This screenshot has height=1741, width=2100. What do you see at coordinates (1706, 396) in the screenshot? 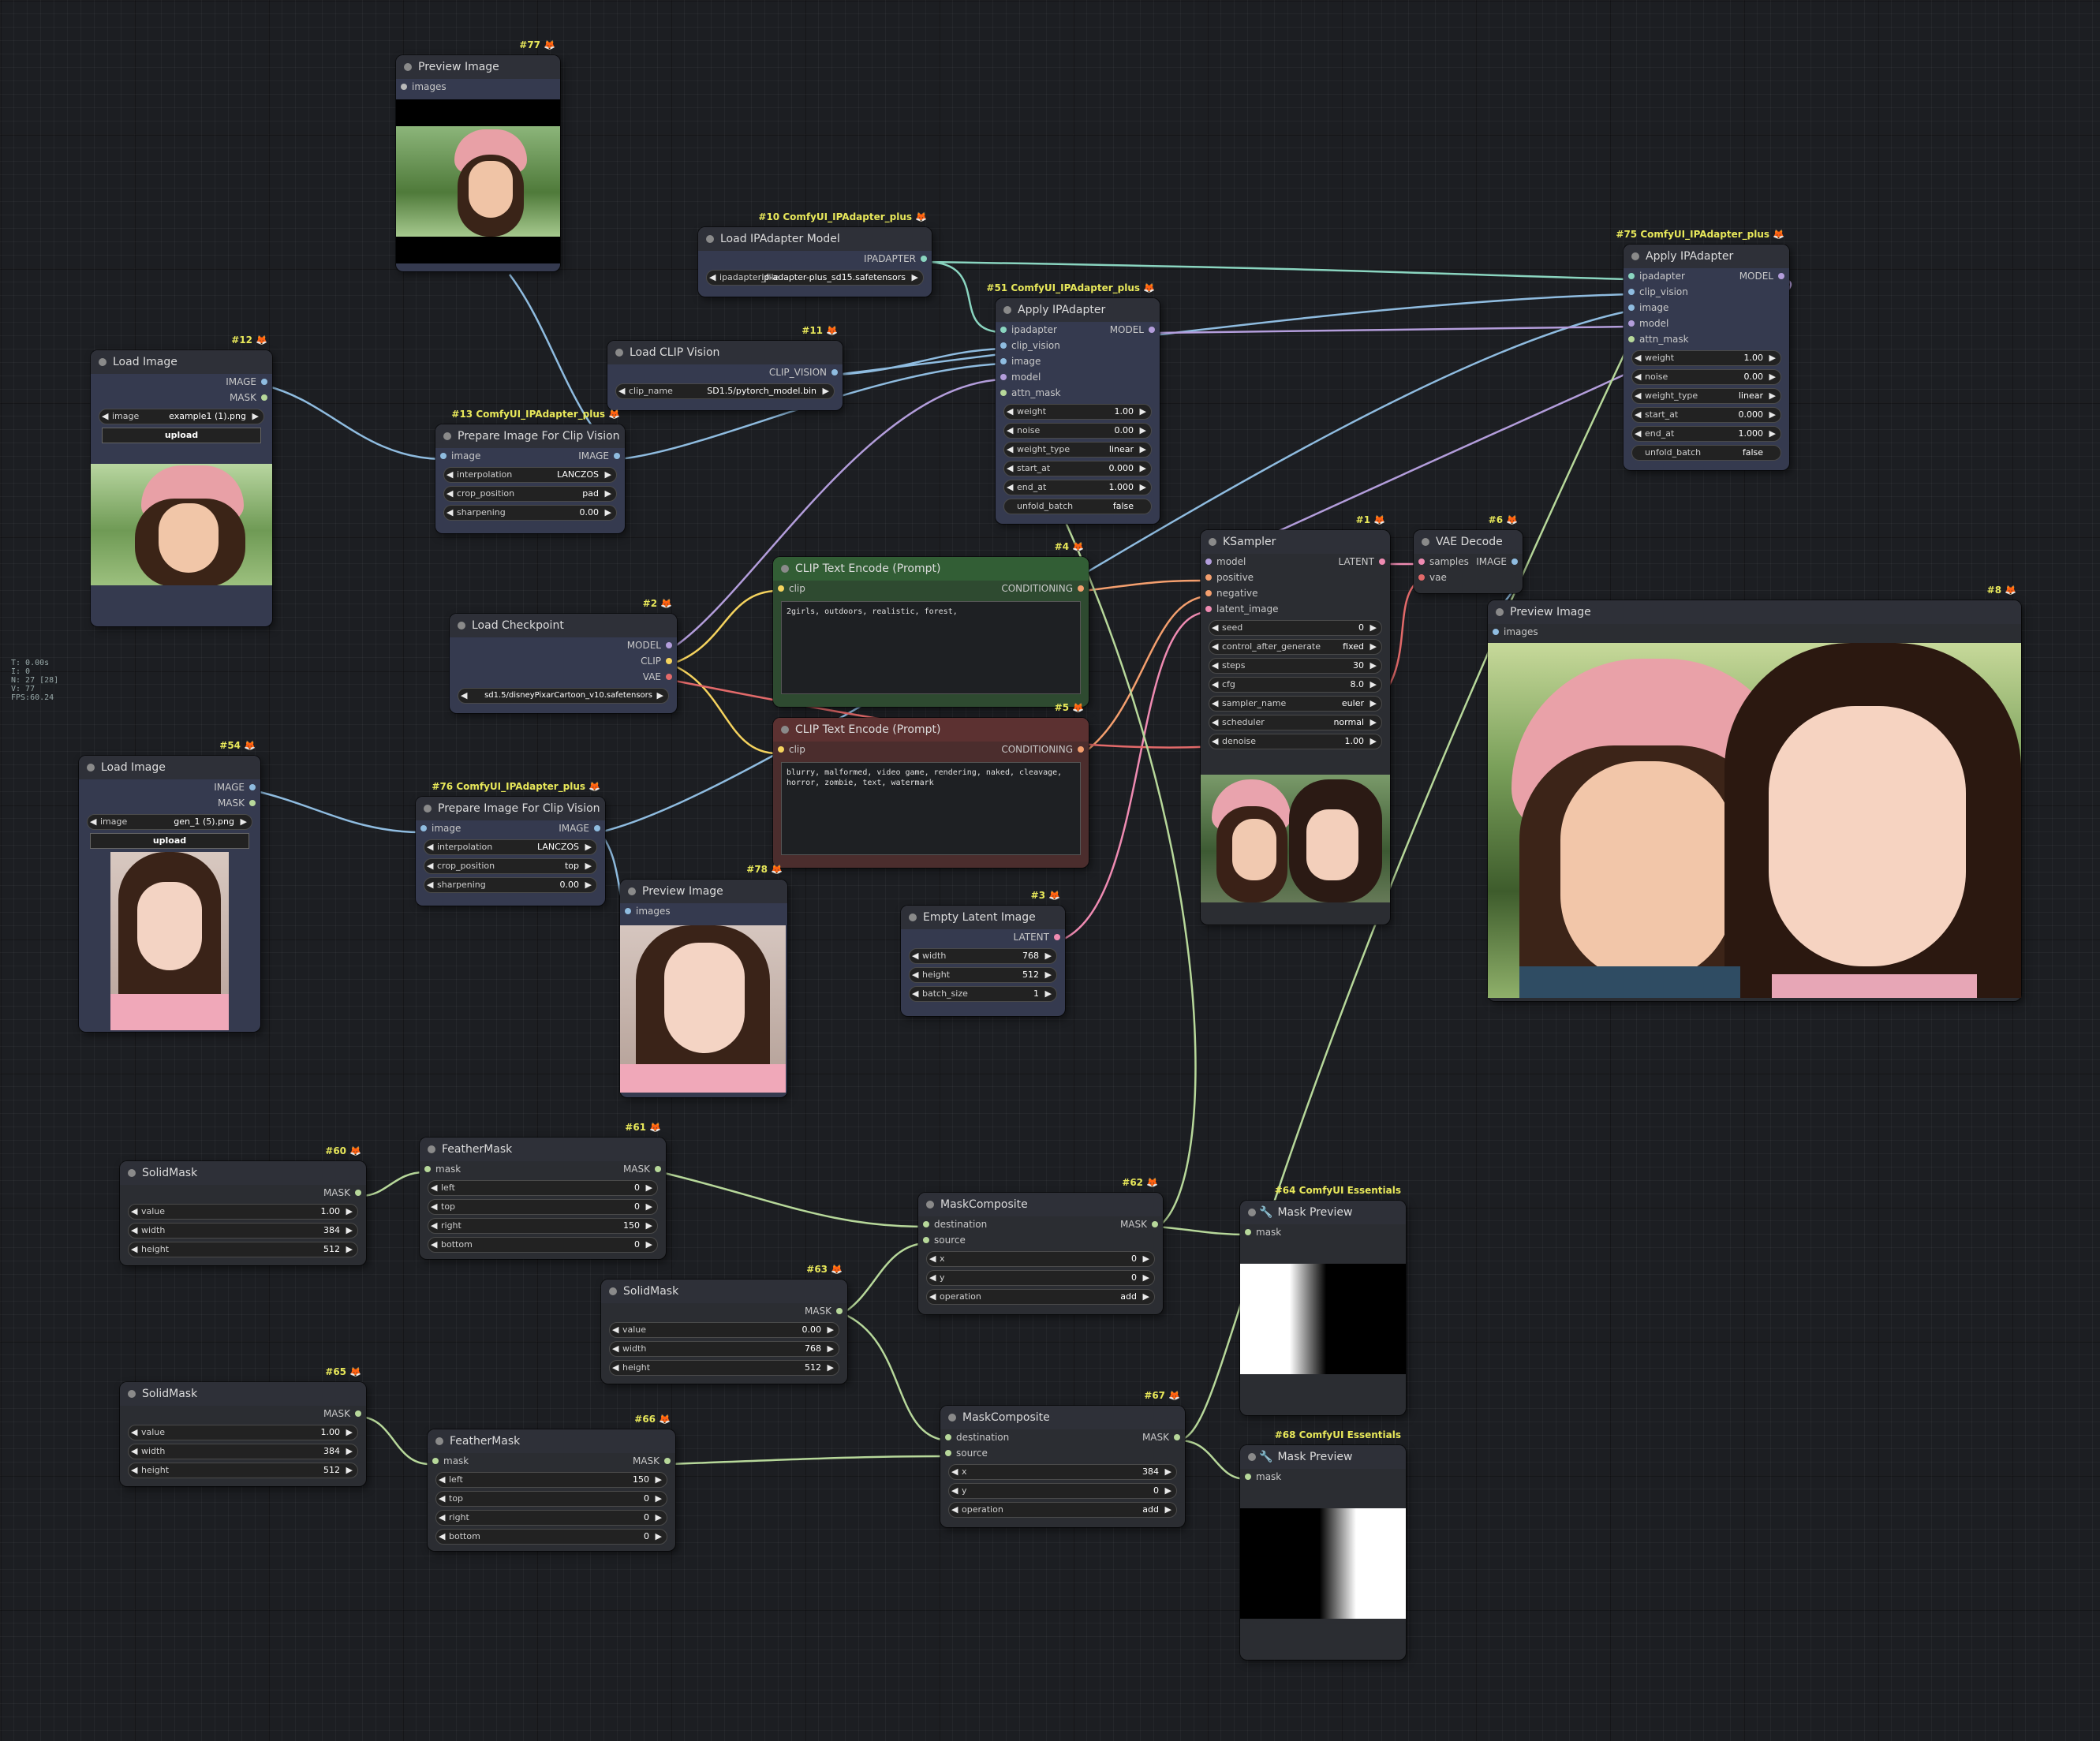
I see `weight-type-combo: ◀ weight_type linear ▶` at bounding box center [1706, 396].